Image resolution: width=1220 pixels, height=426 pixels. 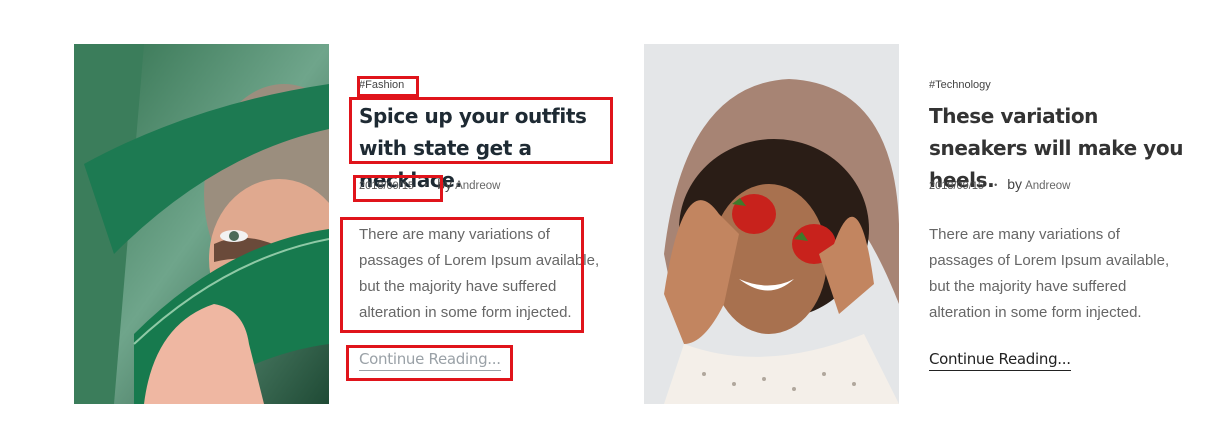 What do you see at coordinates (960, 85) in the screenshot?
I see `post-category: #Technology` at bounding box center [960, 85].